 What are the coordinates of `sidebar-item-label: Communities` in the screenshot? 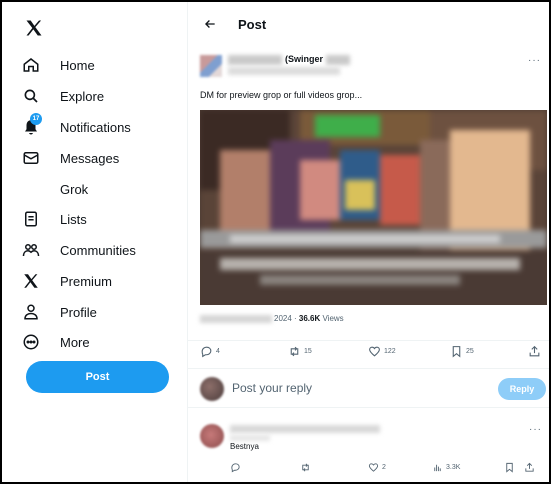 It's located at (98, 250).